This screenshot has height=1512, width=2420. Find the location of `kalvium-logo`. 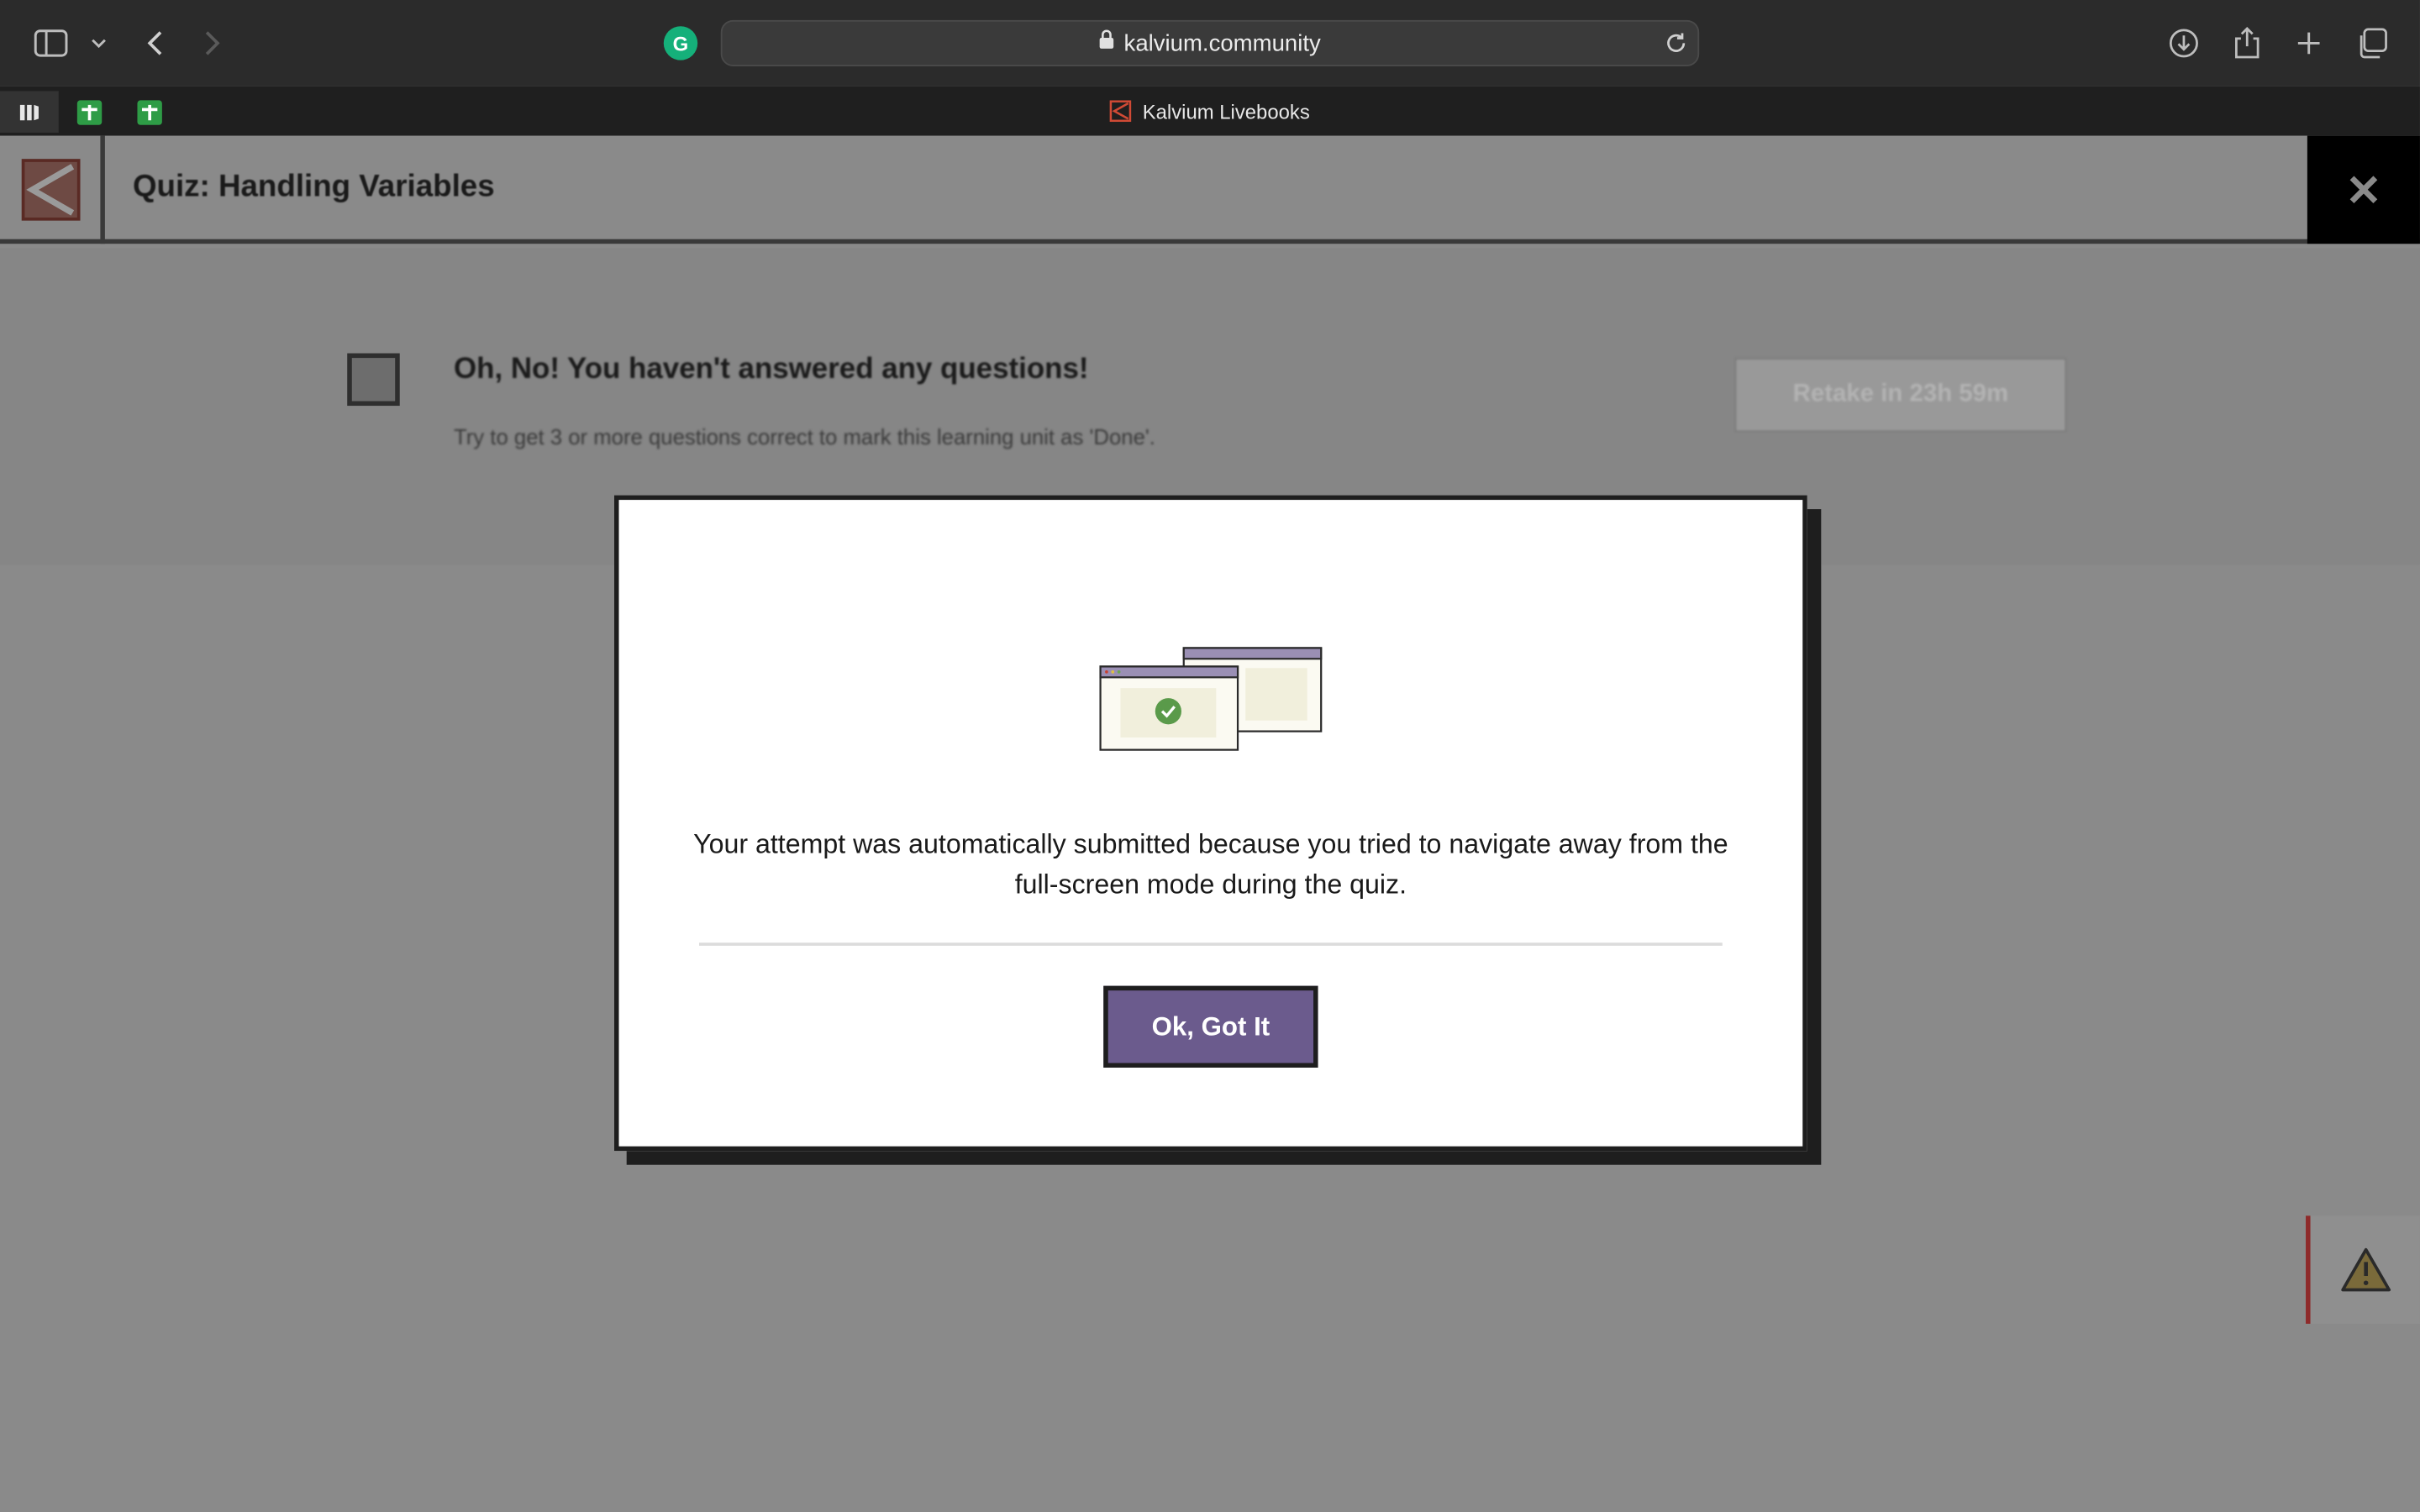

kalvium-logo is located at coordinates (52, 189).